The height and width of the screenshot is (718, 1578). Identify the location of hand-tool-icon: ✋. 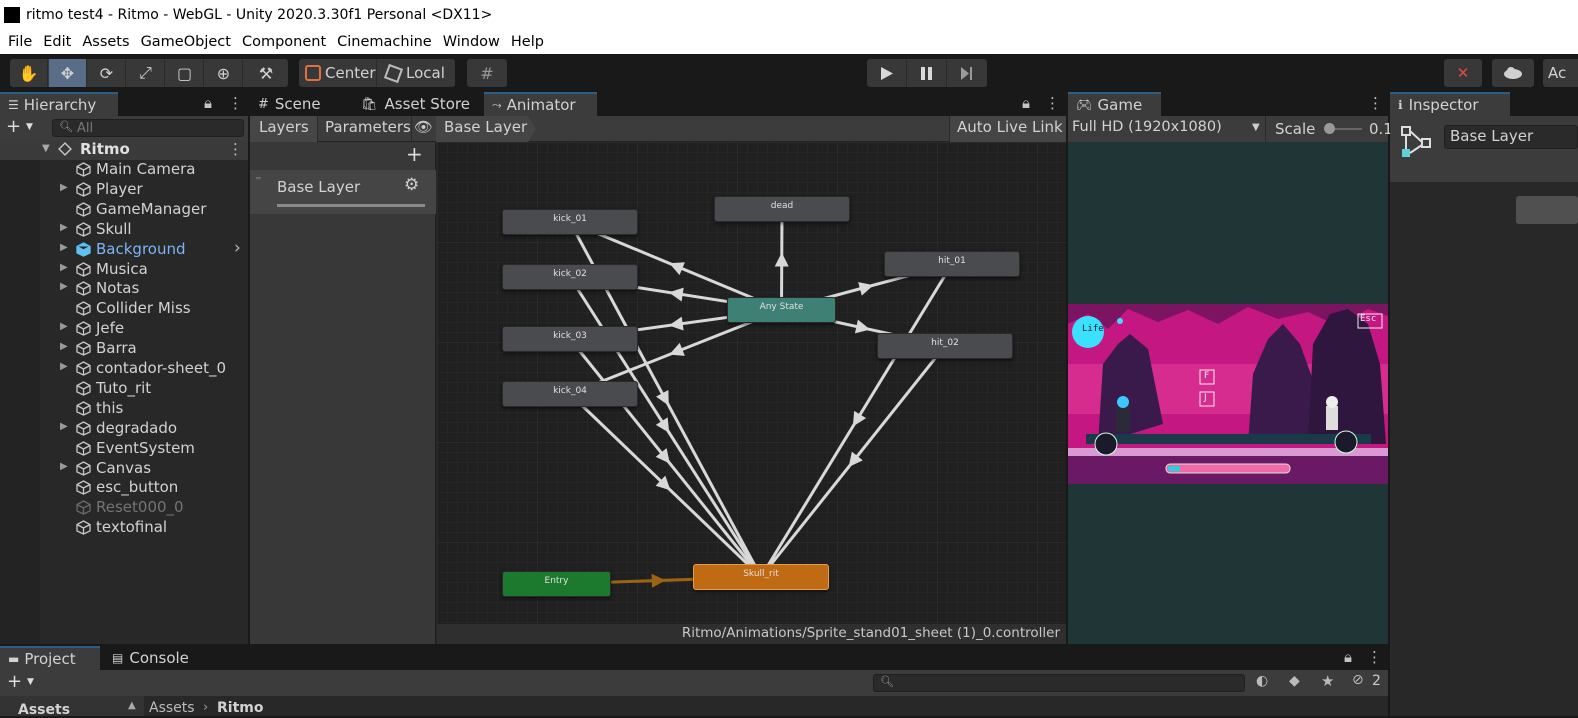
(29, 73).